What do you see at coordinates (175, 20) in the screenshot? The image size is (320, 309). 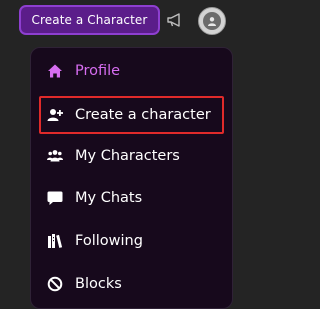 I see `megaphone-icon` at bounding box center [175, 20].